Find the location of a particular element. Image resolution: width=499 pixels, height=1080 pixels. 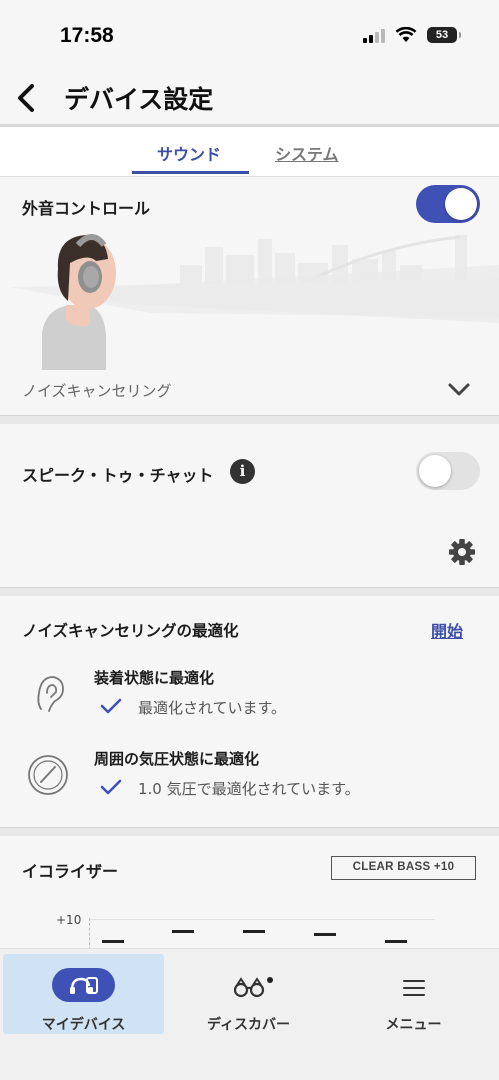

eq-gridline is located at coordinates (262, 919).